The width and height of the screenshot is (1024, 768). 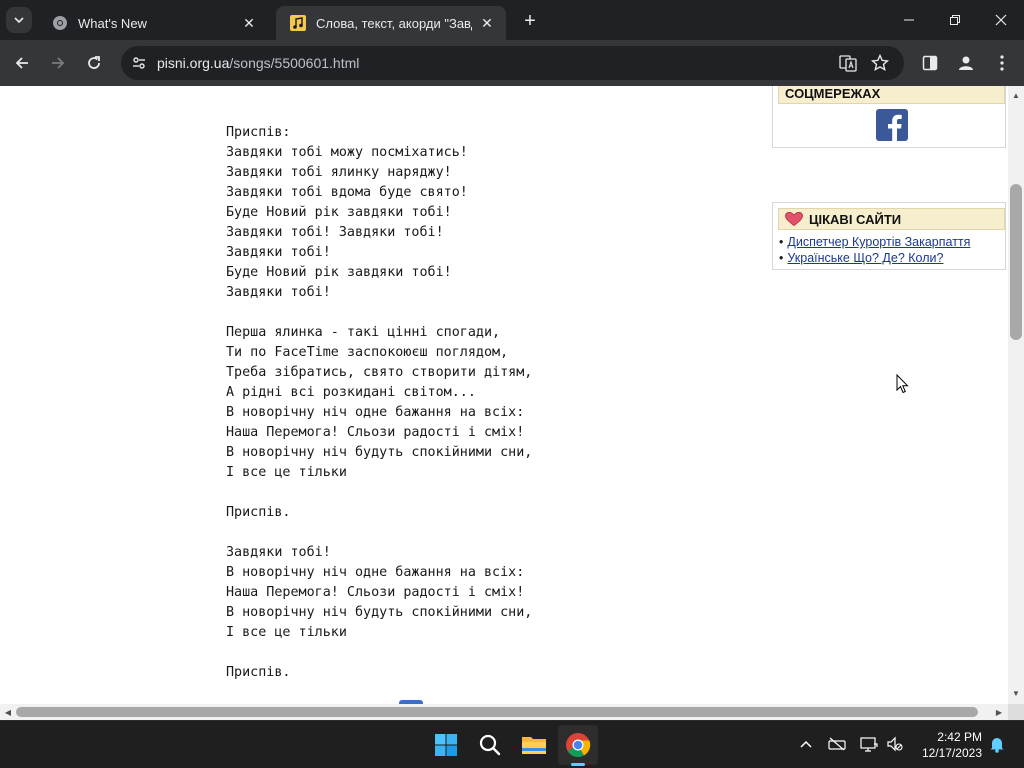 What do you see at coordinates (806, 744) in the screenshot?
I see `tray-overflow-chevron-icon` at bounding box center [806, 744].